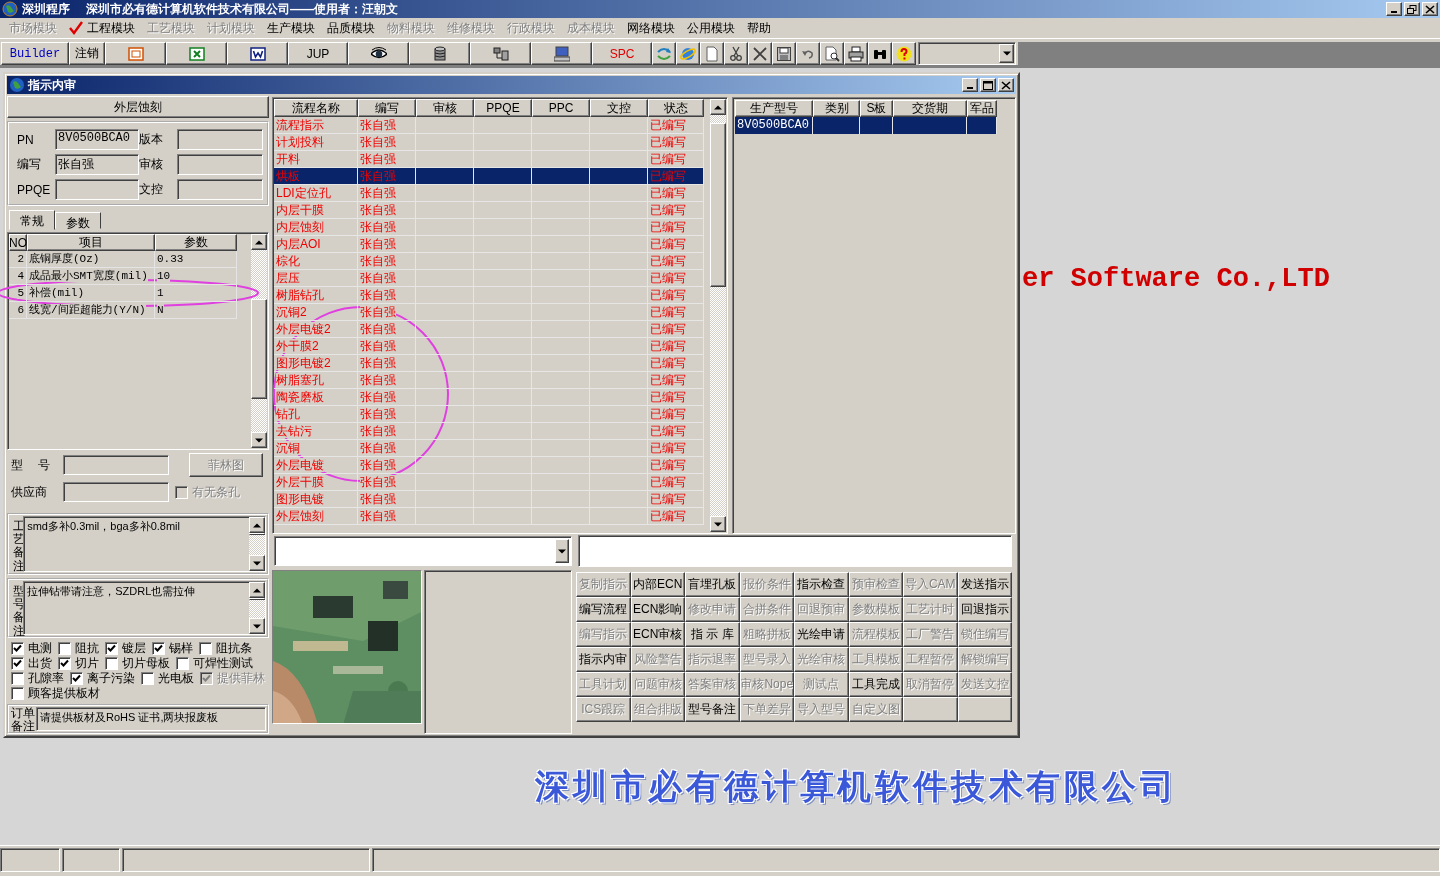 The width and height of the screenshot is (1440, 876). Describe the element at coordinates (503, 108) in the screenshot. I see `column-header: PPQE` at that location.